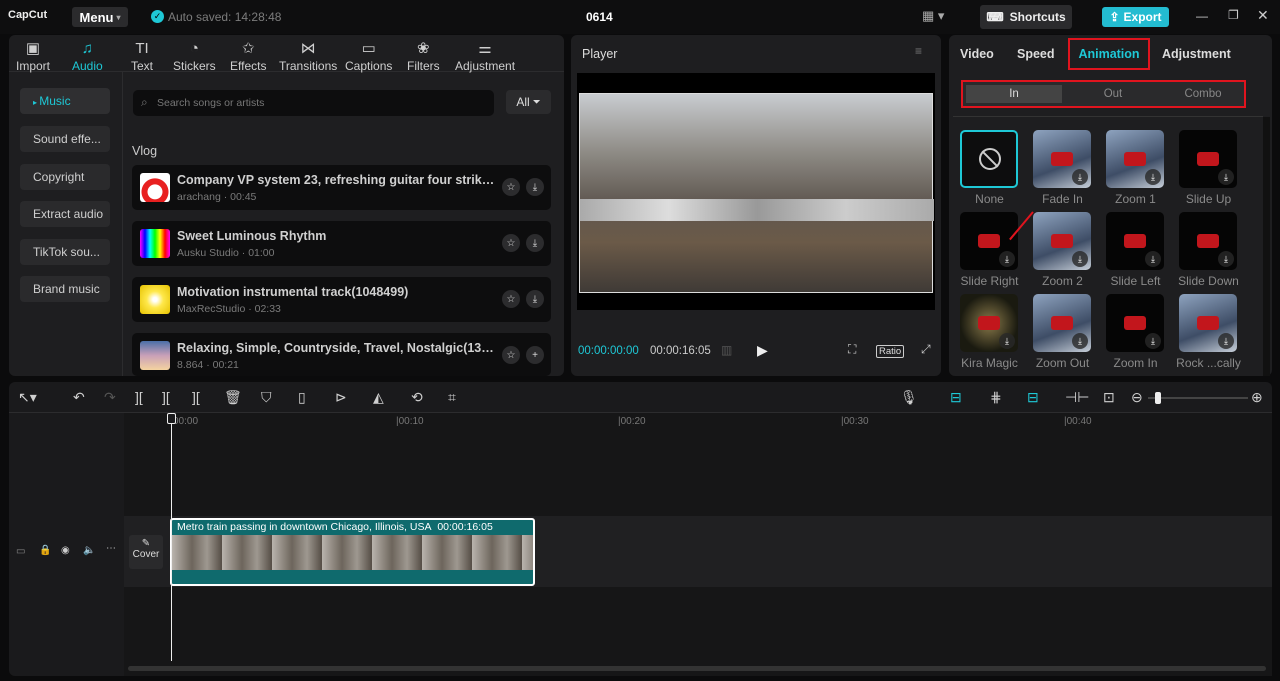 Image resolution: width=1280 pixels, height=681 pixels. What do you see at coordinates (171, 418) in the screenshot?
I see `playhead-handle` at bounding box center [171, 418].